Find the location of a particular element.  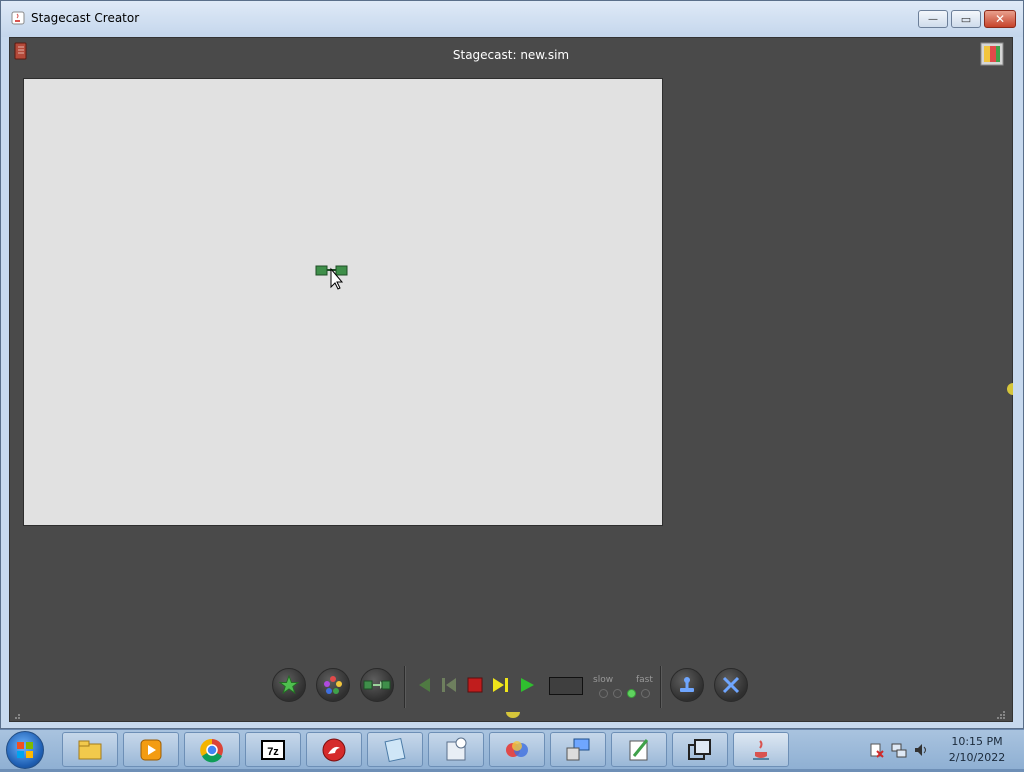

palette-icon is located at coordinates (333, 685).